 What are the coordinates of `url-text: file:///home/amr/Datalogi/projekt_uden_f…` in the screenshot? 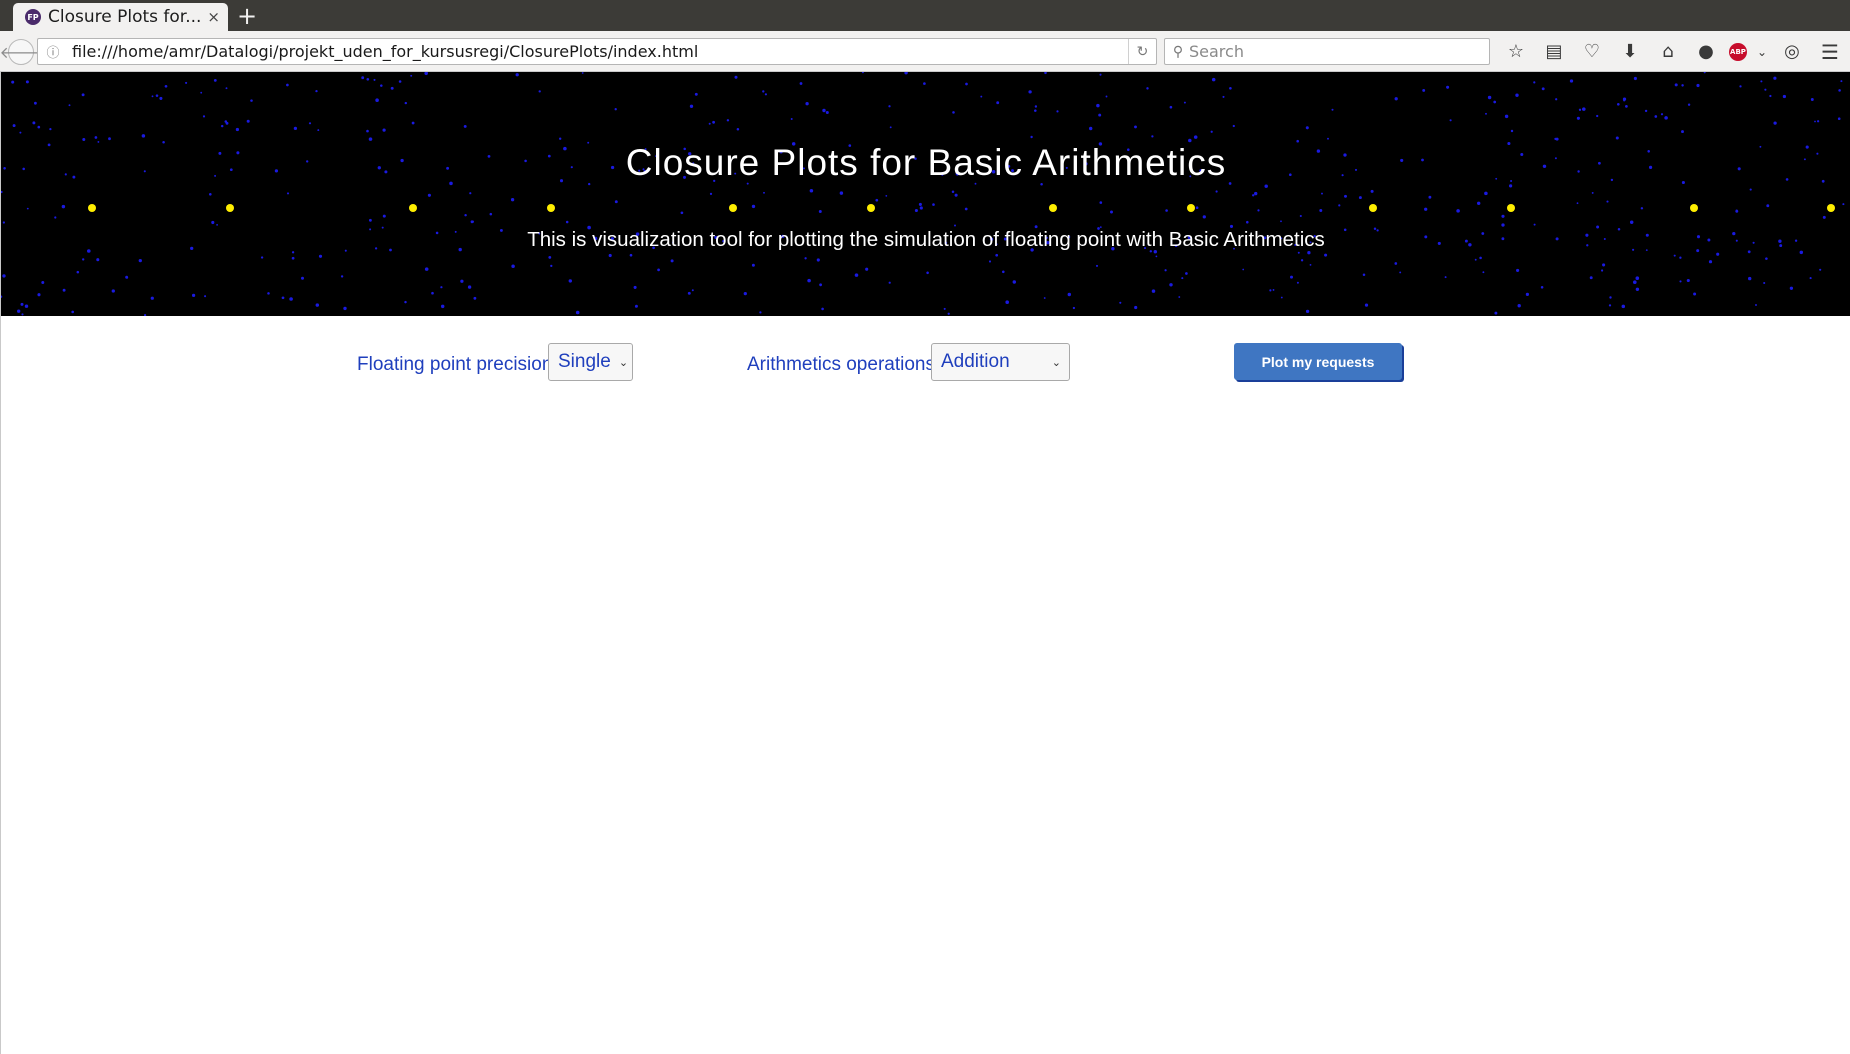 It's located at (600, 51).